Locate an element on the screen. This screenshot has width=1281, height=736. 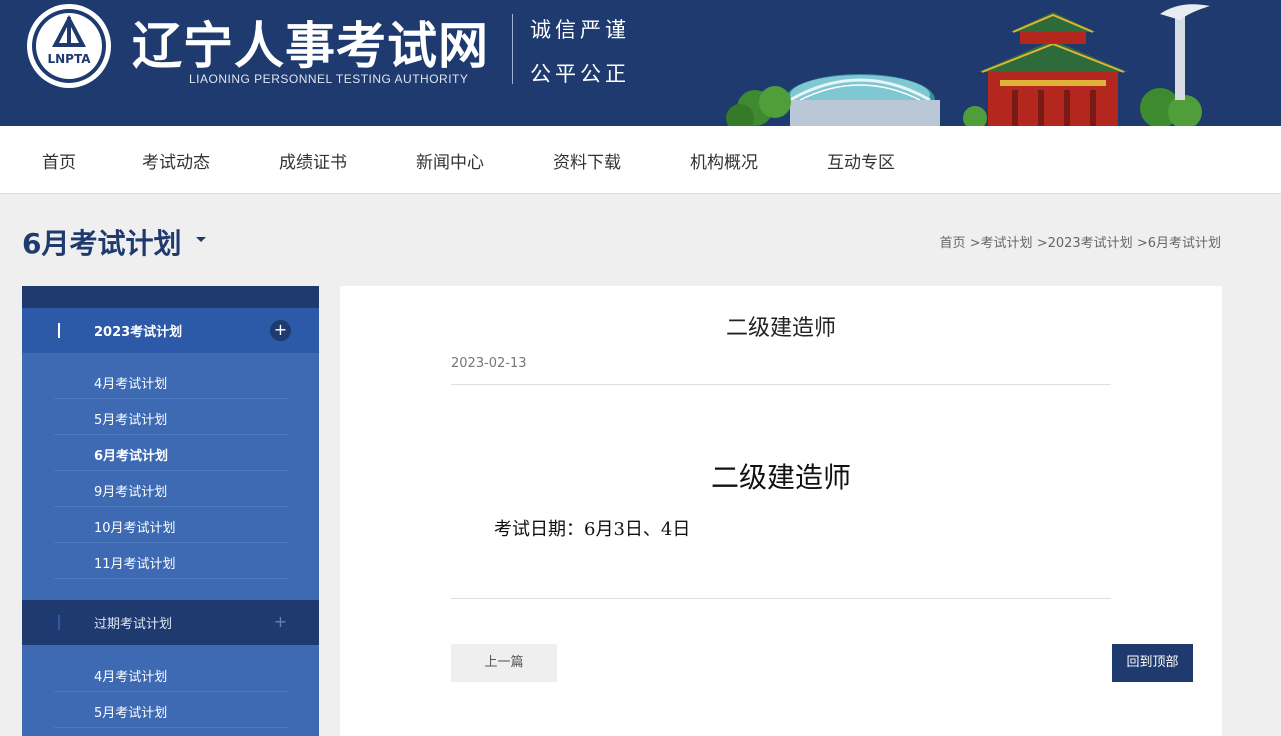
sidebar-item-label: 9月考试计划 is located at coordinates (131, 492).